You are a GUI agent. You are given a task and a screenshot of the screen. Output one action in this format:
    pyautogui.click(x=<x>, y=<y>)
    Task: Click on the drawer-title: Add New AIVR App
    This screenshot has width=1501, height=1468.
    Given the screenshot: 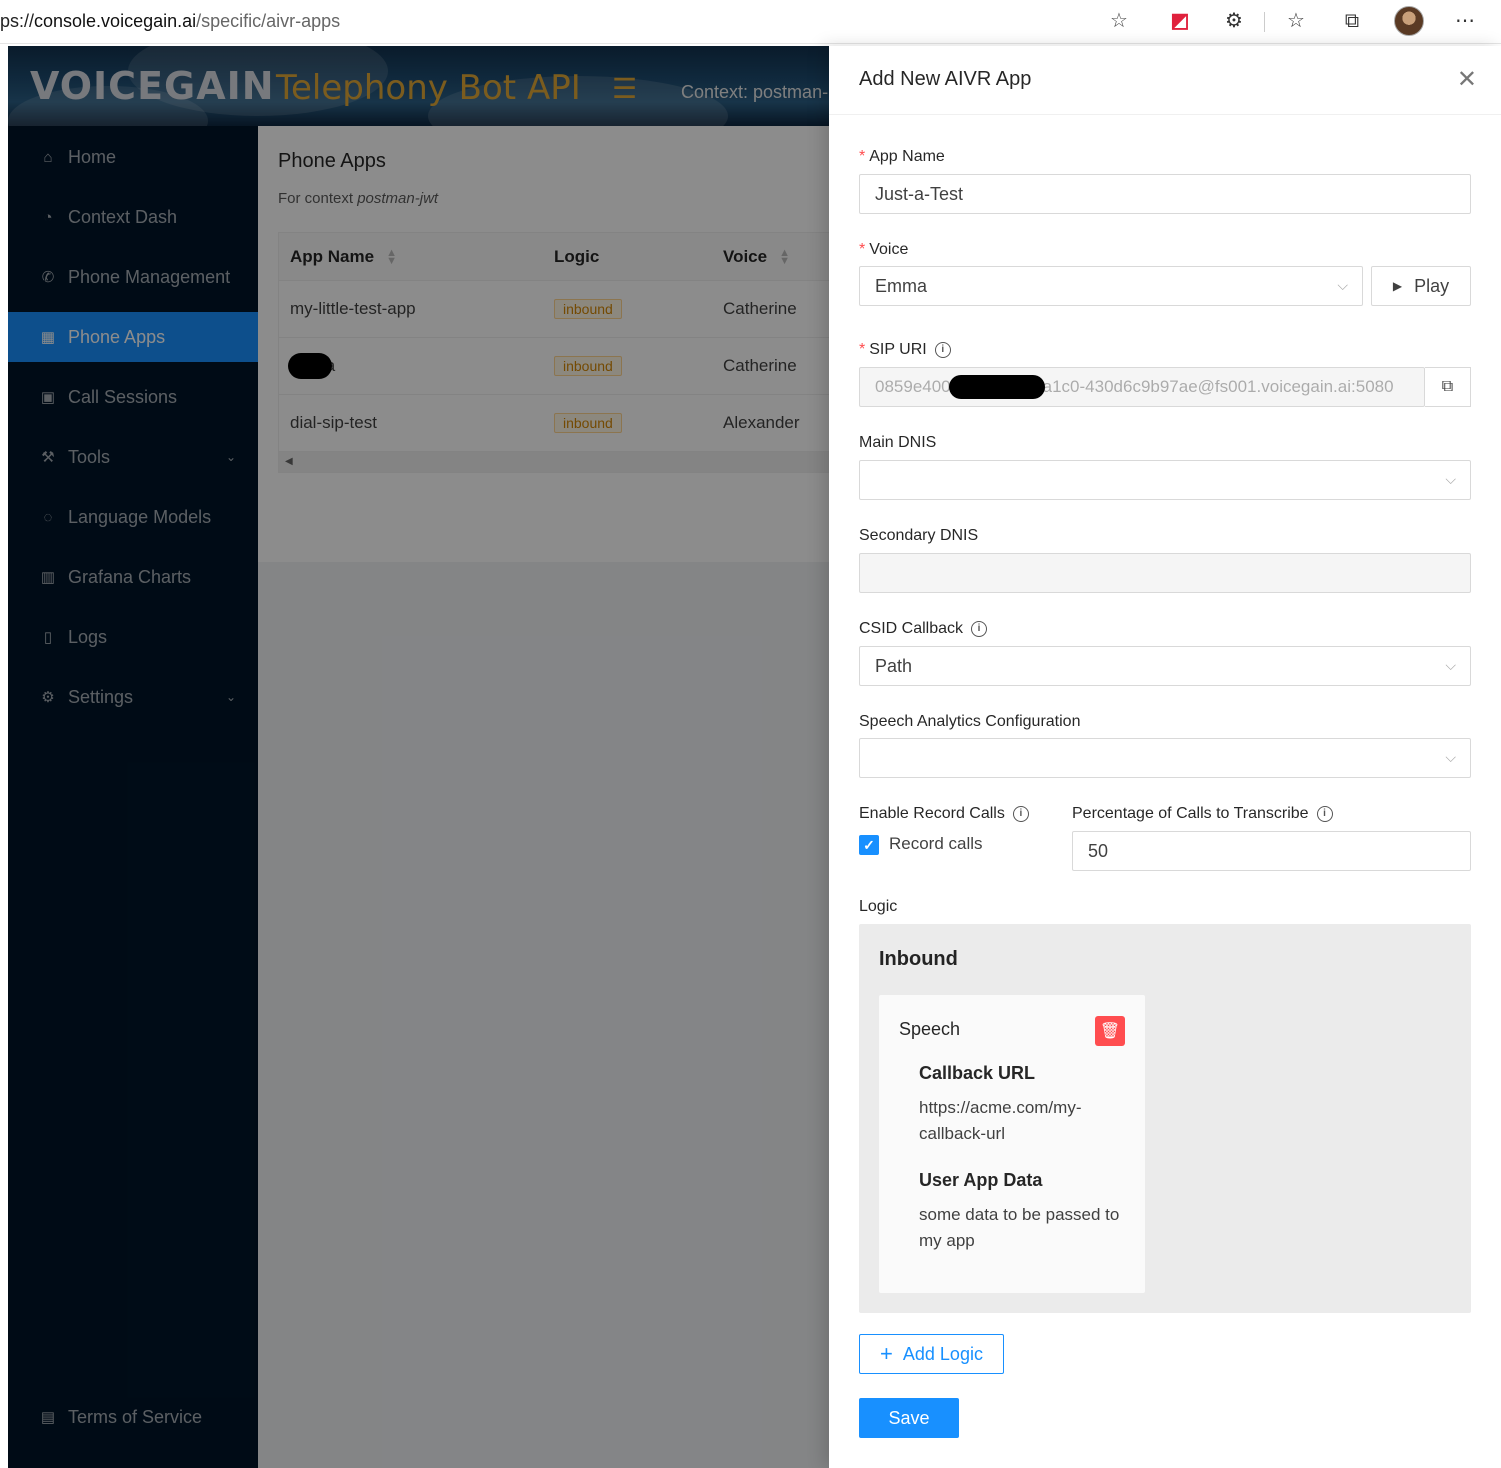 What is the action you would take?
    pyautogui.click(x=945, y=79)
    